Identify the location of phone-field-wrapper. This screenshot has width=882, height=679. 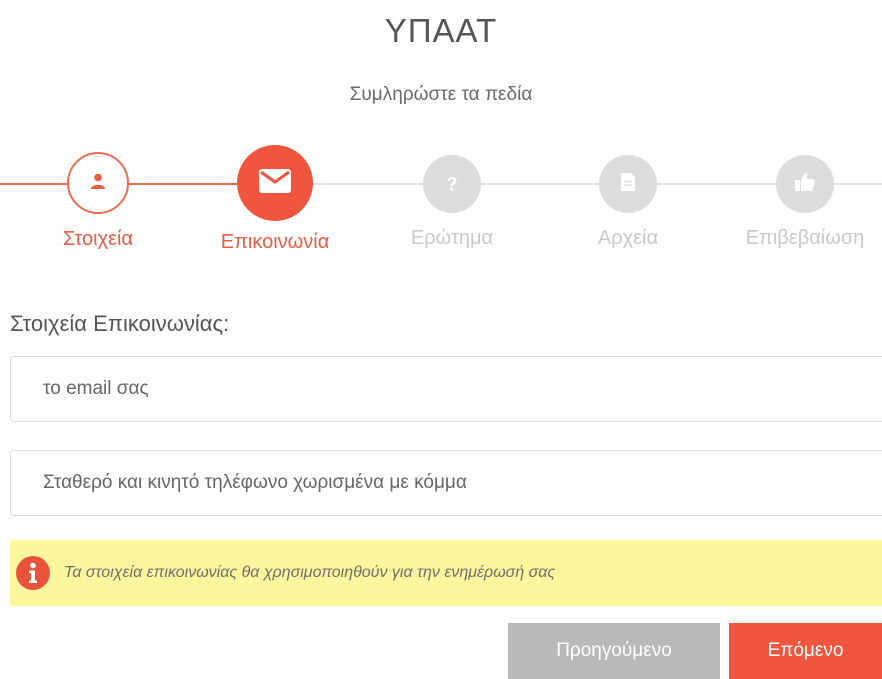
(446, 483).